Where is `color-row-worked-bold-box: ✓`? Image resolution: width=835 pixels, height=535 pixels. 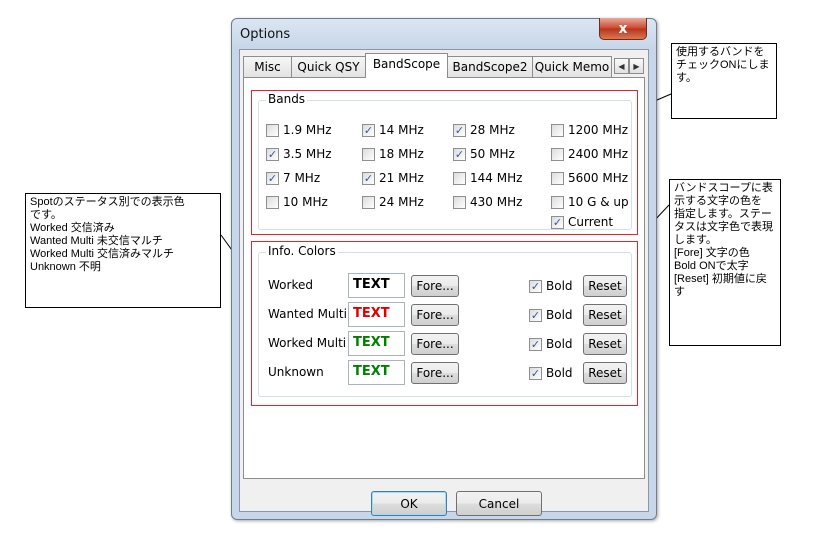 color-row-worked-bold-box: ✓ is located at coordinates (535, 286).